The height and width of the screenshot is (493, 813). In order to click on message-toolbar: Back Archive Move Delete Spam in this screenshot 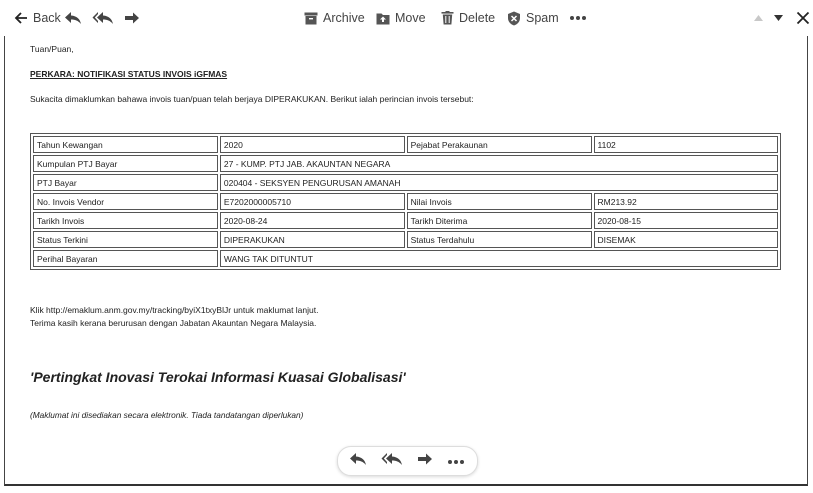, I will do `click(406, 18)`.